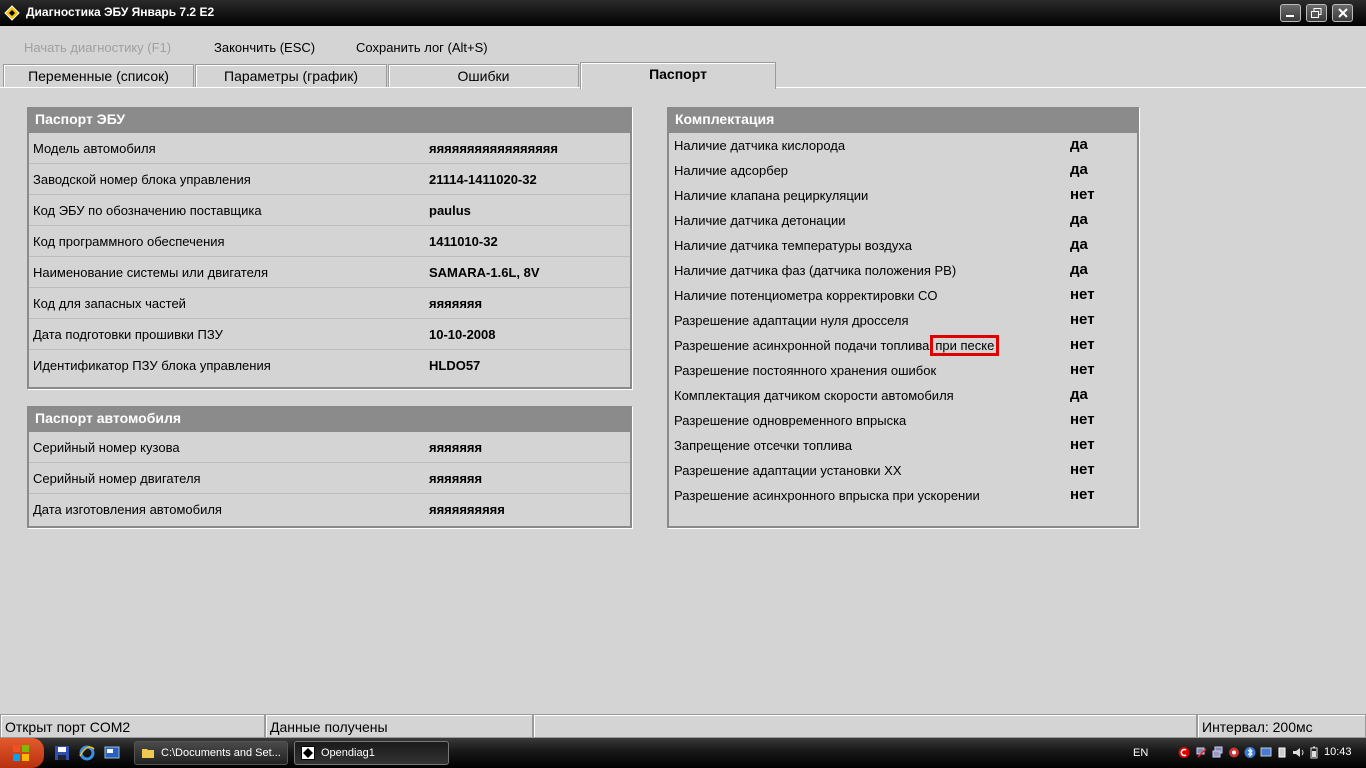 Image resolution: width=1366 pixels, height=768 pixels. Describe the element at coordinates (128, 334) in the screenshot. I see `ecu-passport-row-label: Дата подготовки прошивки ПЗУ` at that location.